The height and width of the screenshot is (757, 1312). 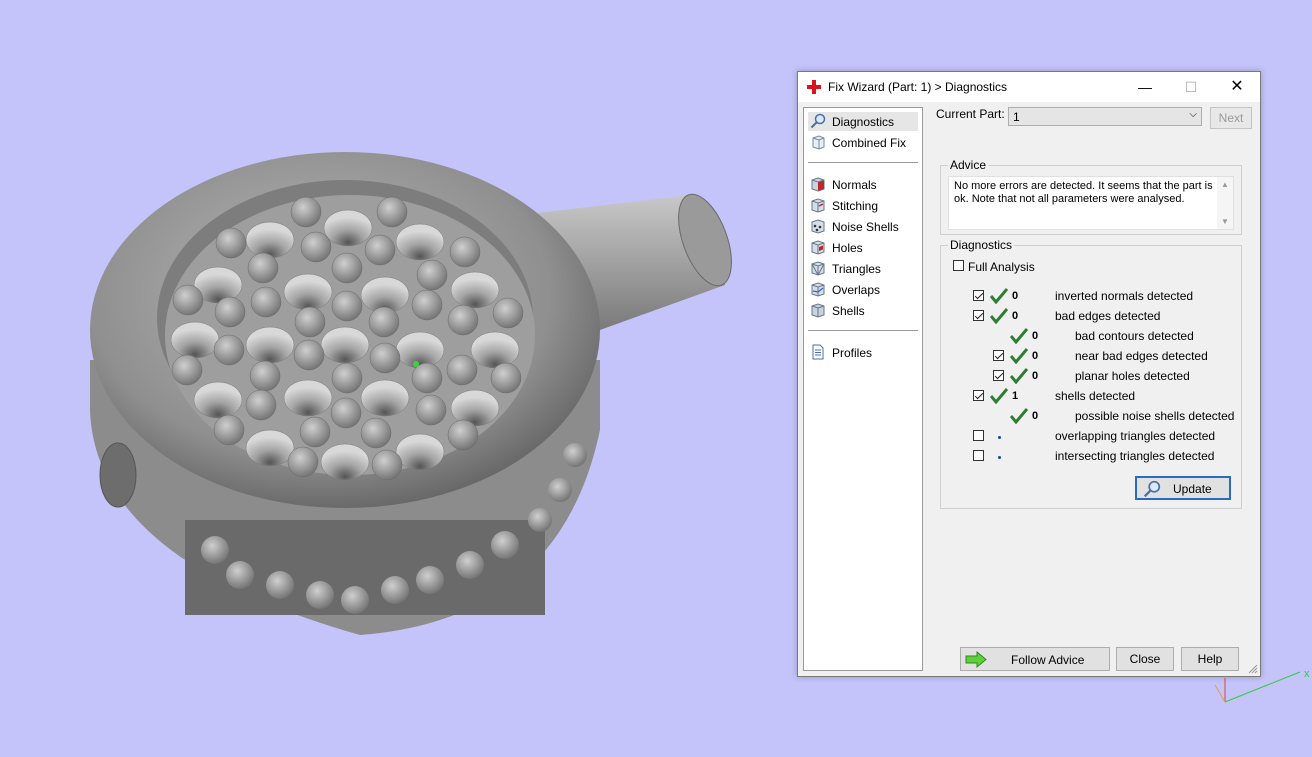 What do you see at coordinates (978, 435) in the screenshot?
I see `overlapping-triangles-checkbox` at bounding box center [978, 435].